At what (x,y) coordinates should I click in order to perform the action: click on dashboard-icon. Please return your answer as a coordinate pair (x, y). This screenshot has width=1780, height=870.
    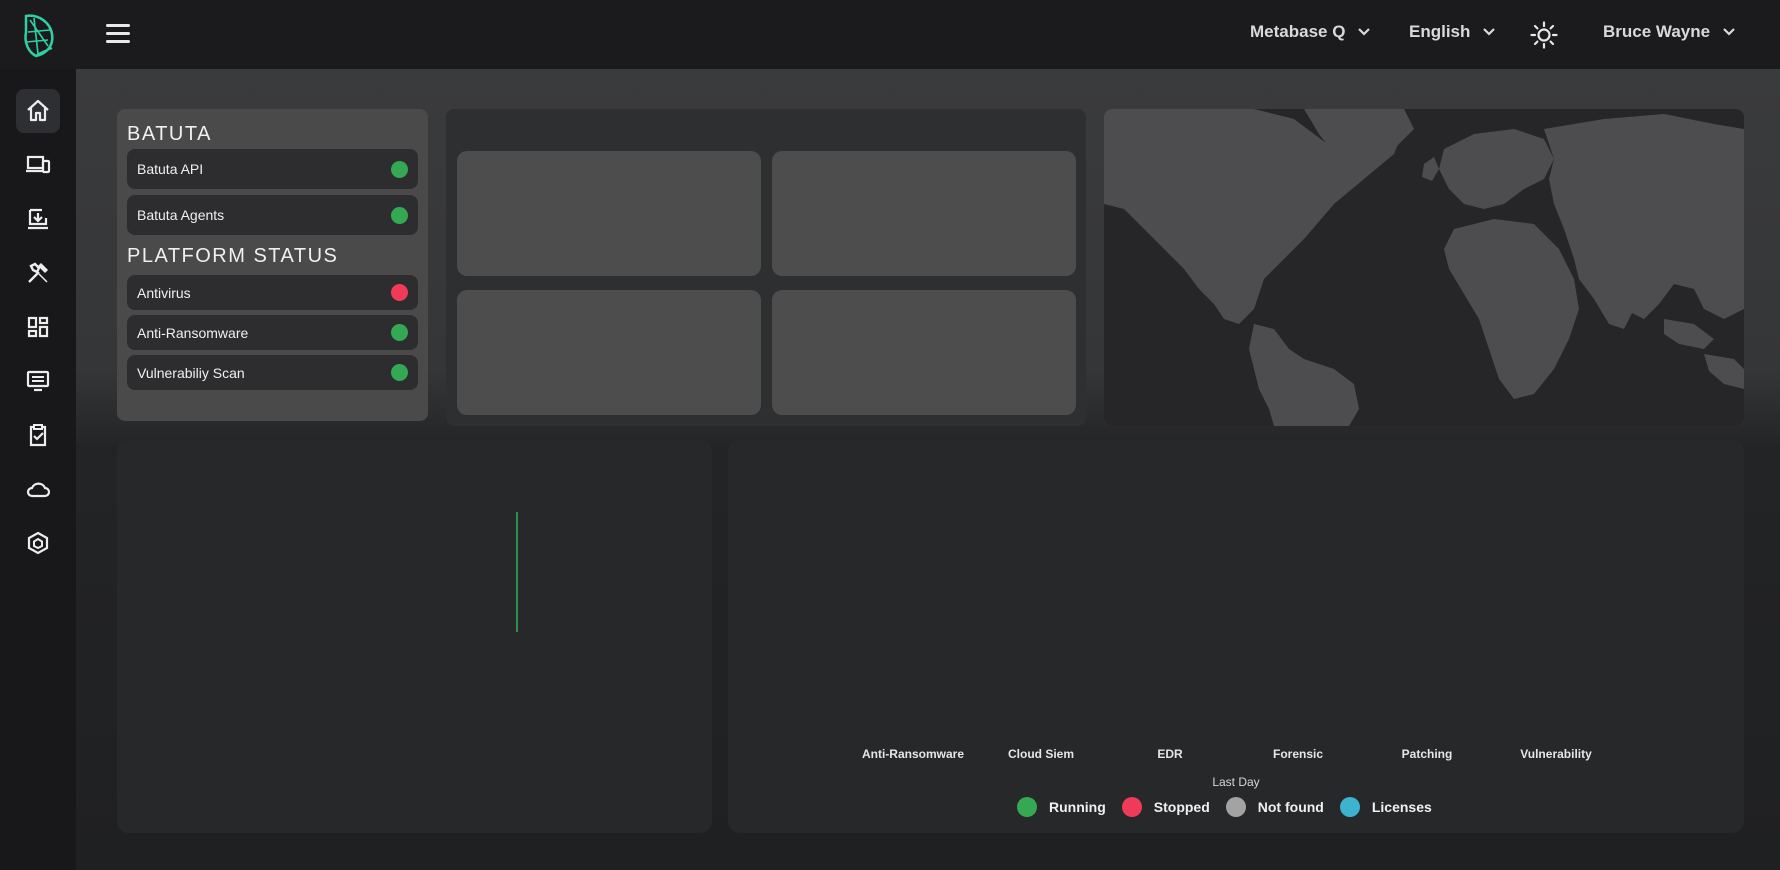
    Looking at the image, I should click on (38, 327).